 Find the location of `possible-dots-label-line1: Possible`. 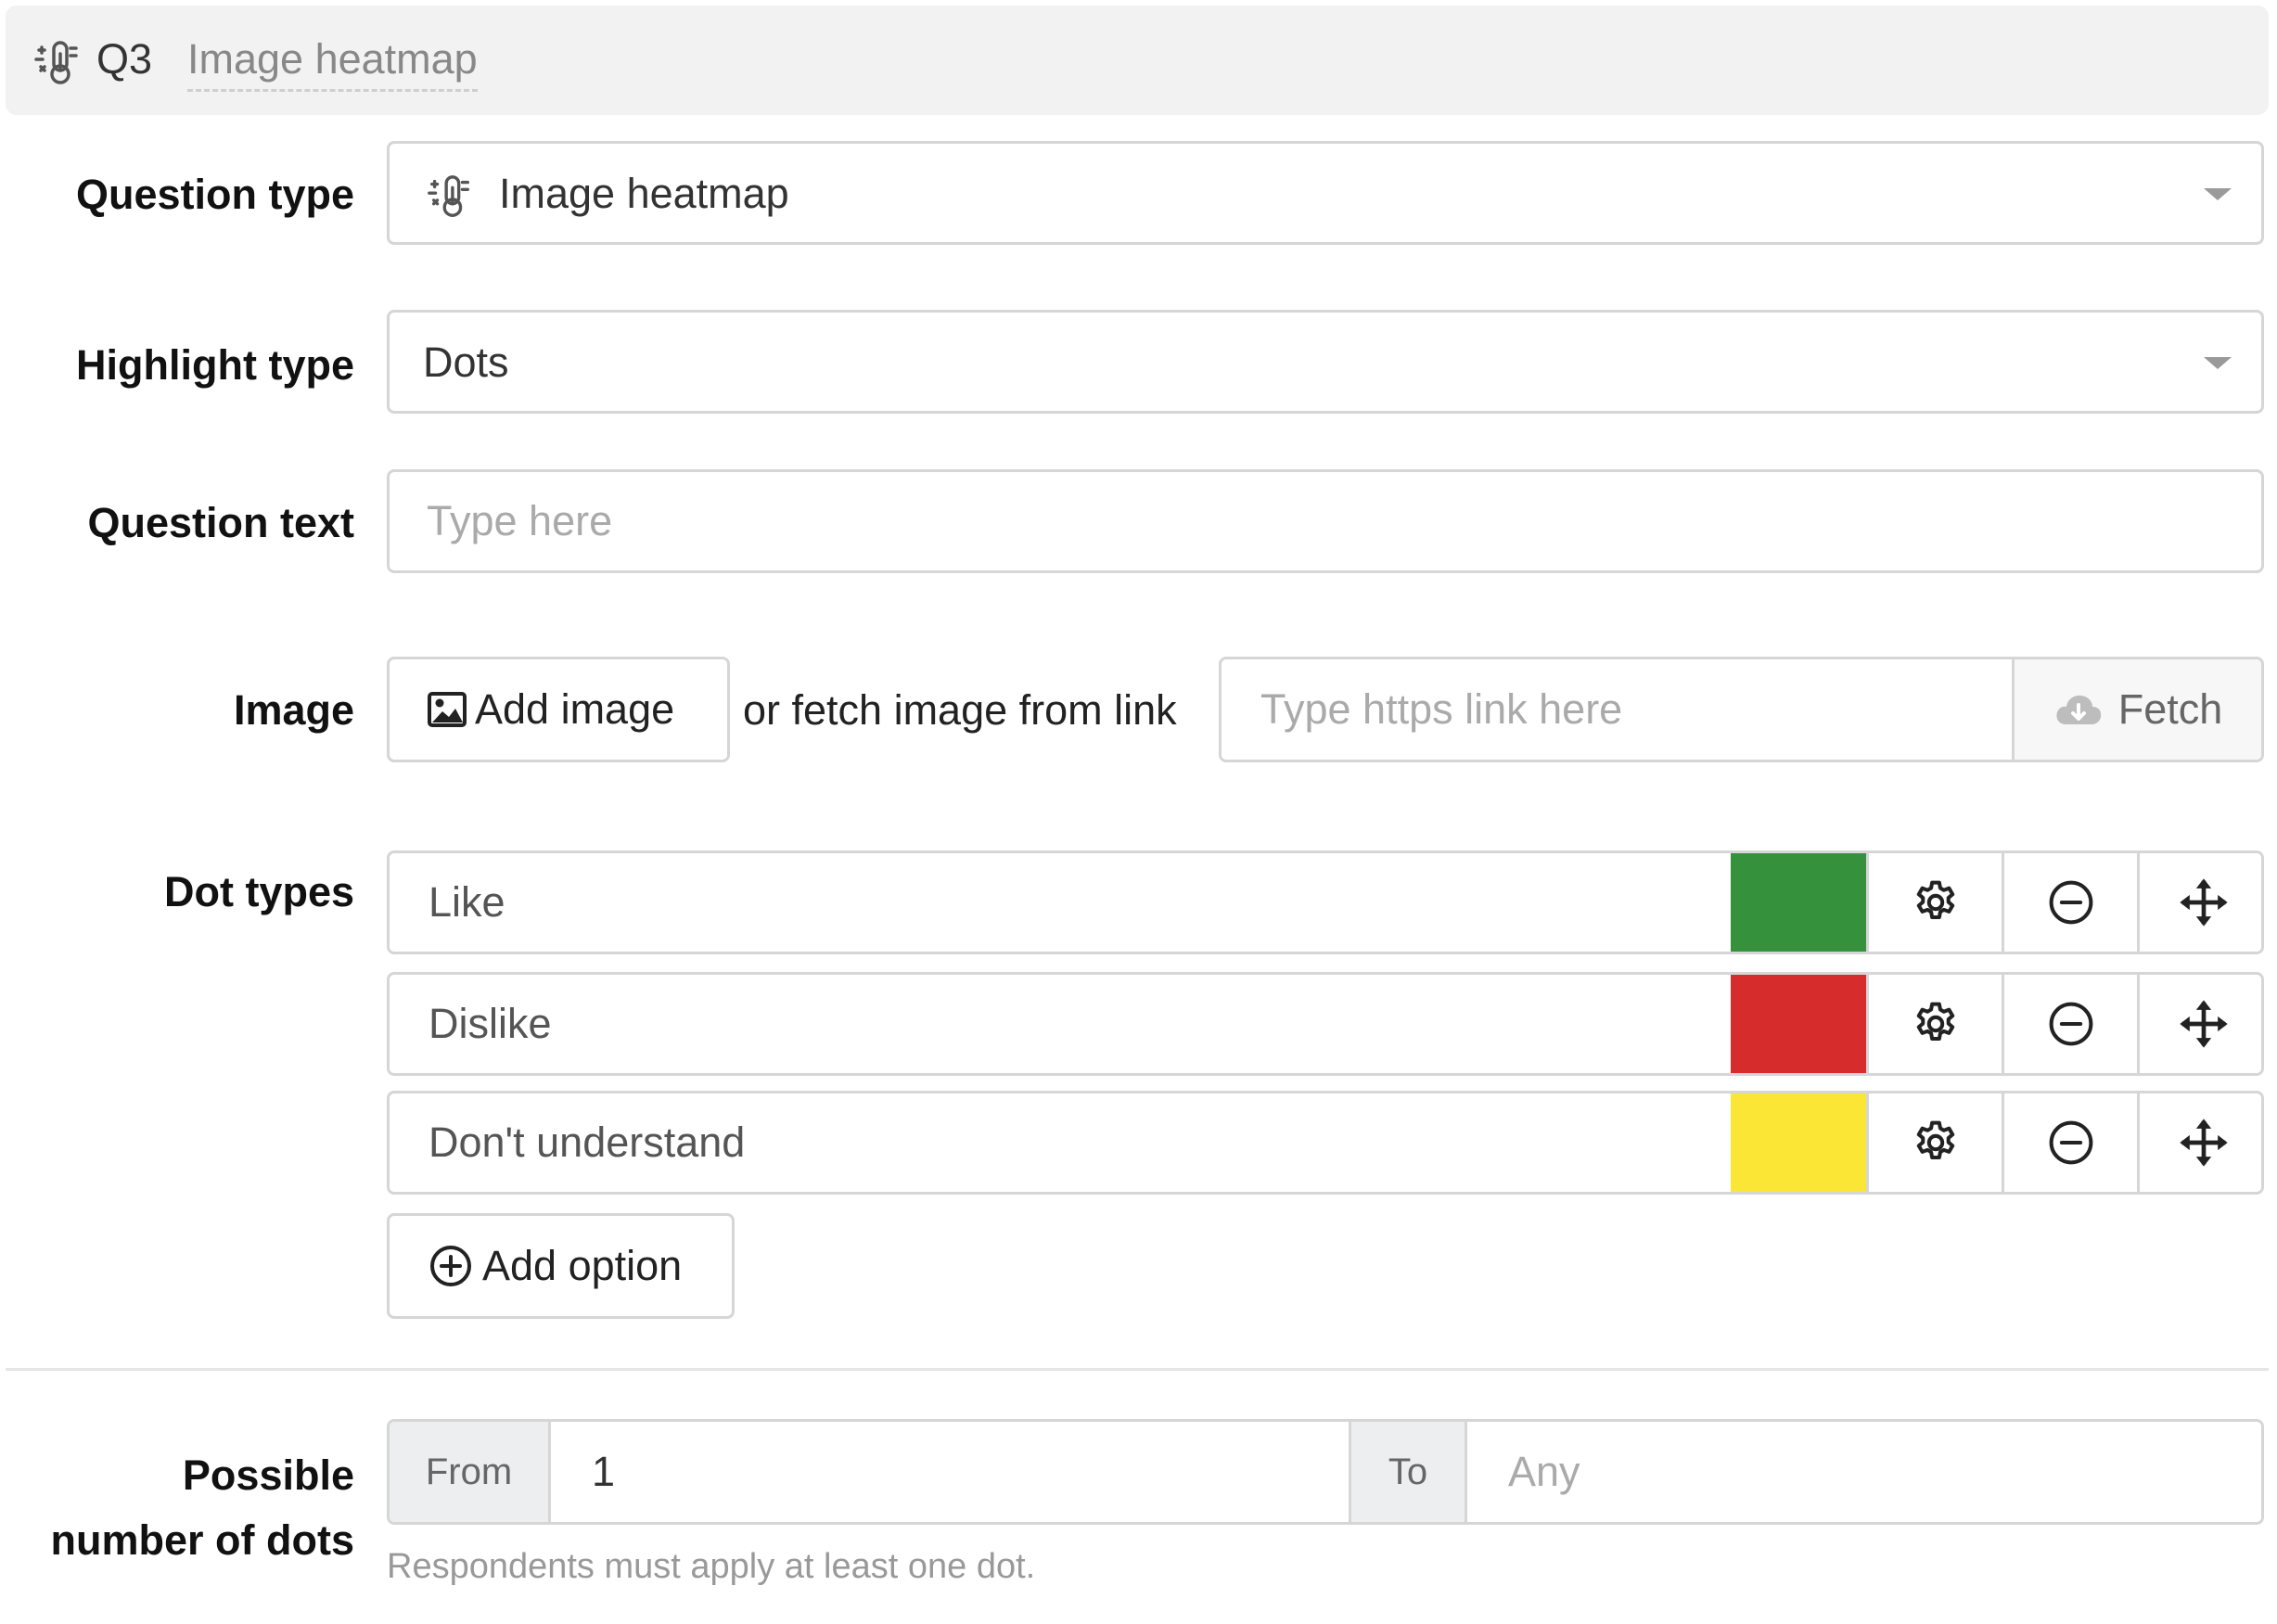

possible-dots-label-line1: Possible is located at coordinates (268, 1475).